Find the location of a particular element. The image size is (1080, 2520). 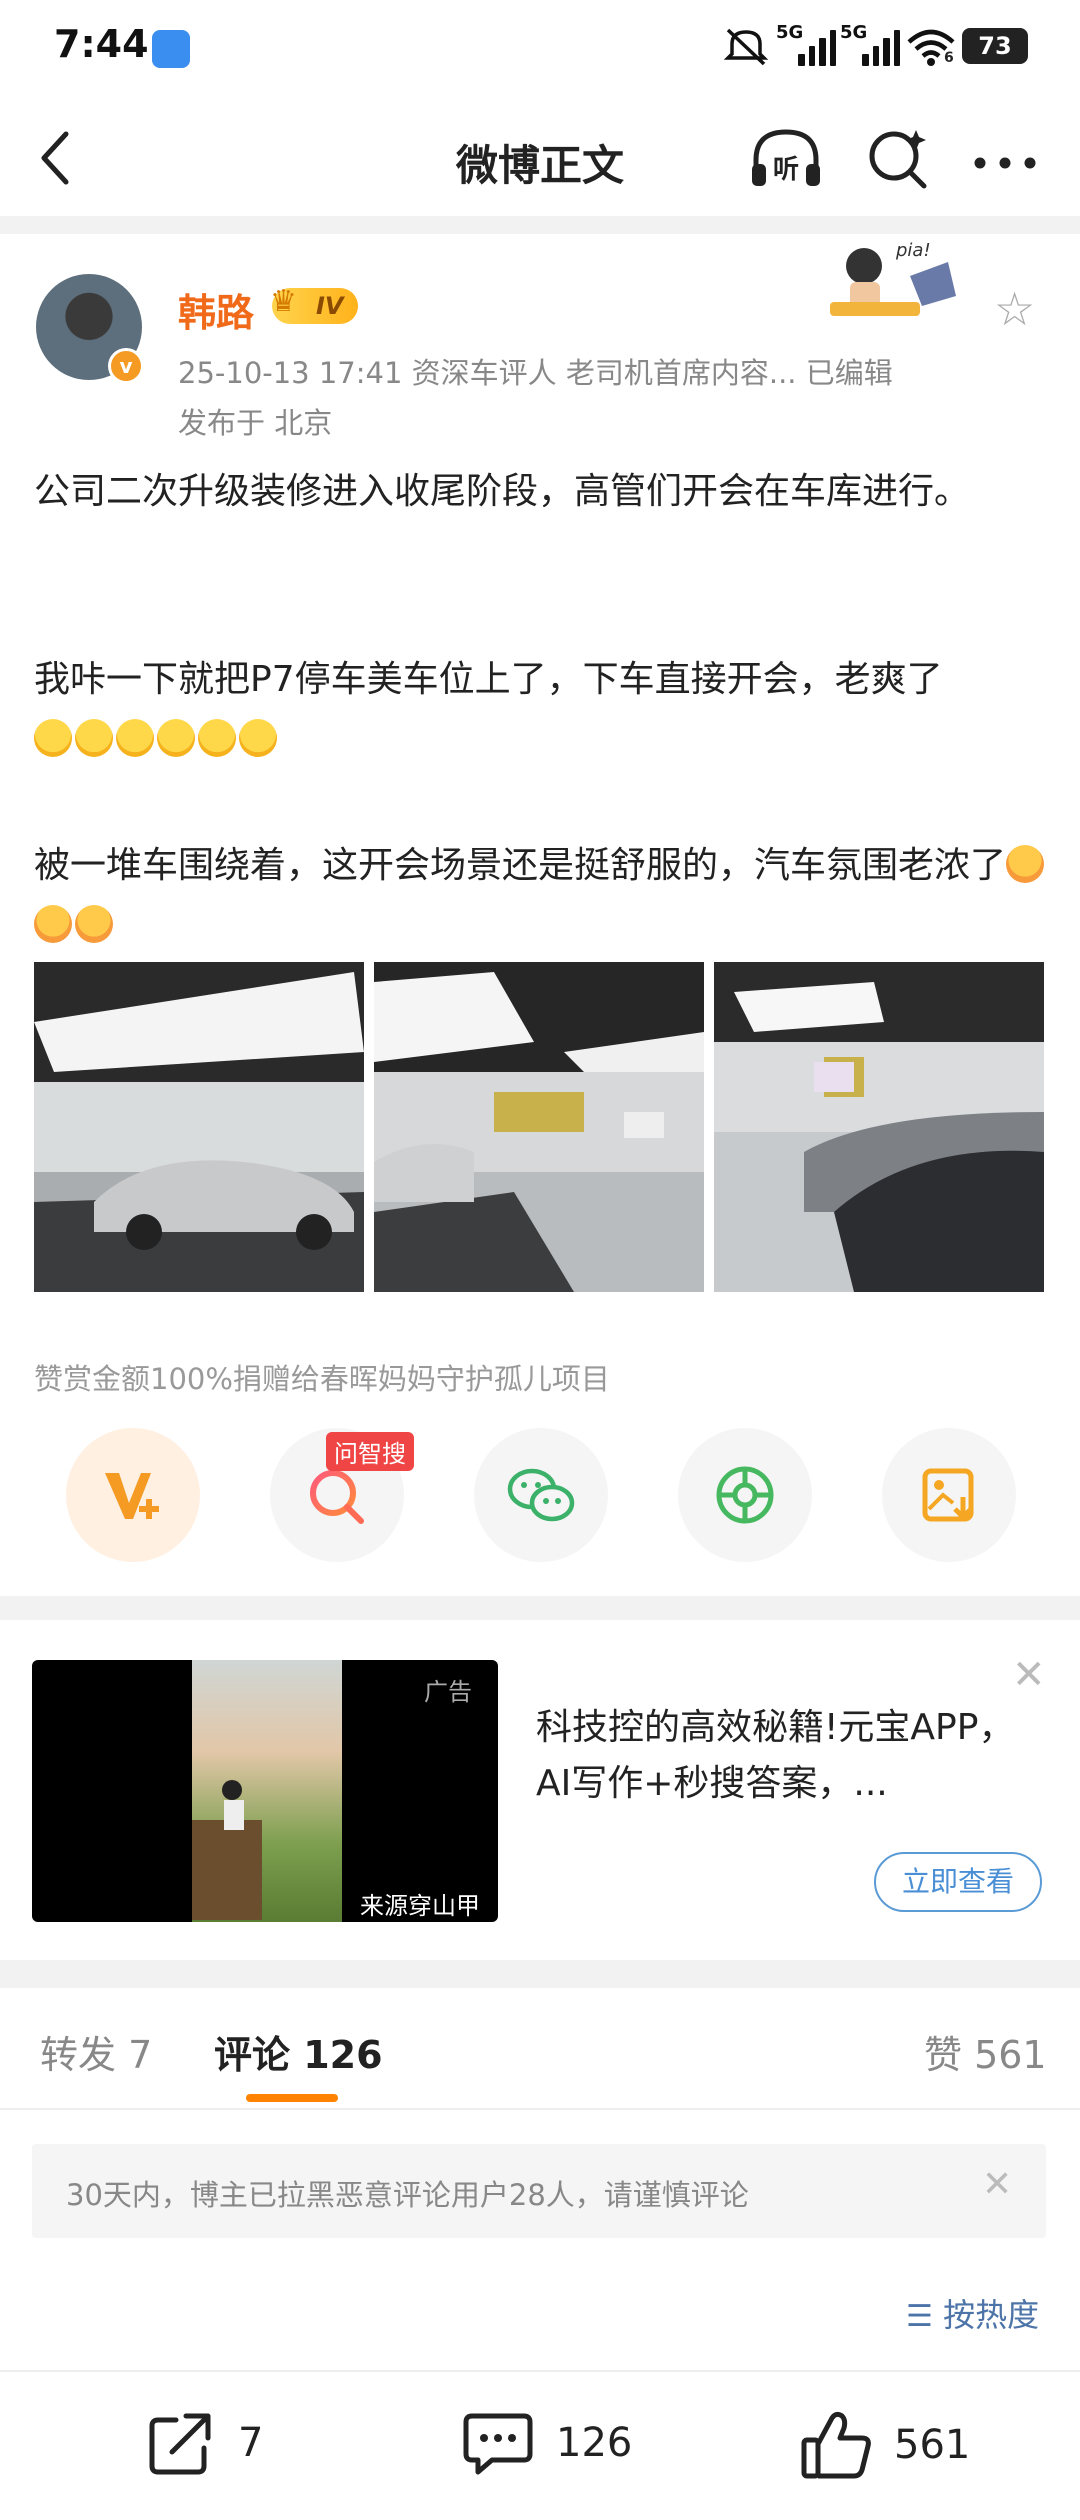

notification-app-icon is located at coordinates (171, 49).